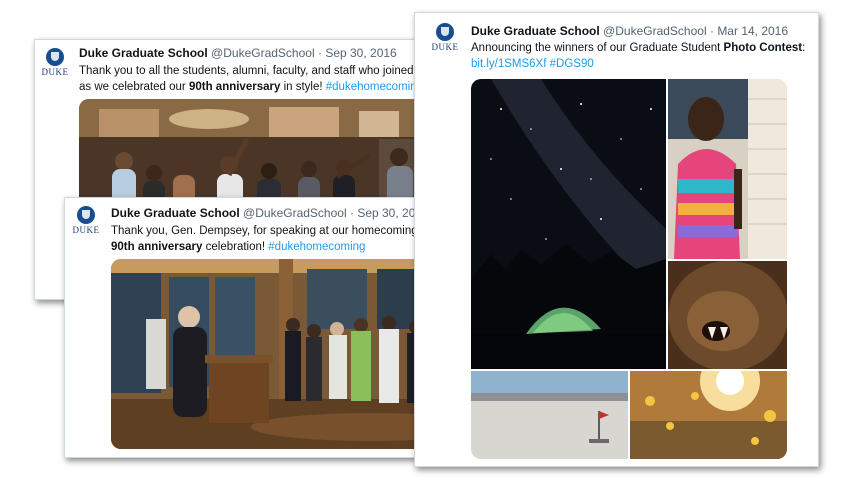  I want to click on short-url-link: bit.ly/1SMS6Xf, so click(508, 64).